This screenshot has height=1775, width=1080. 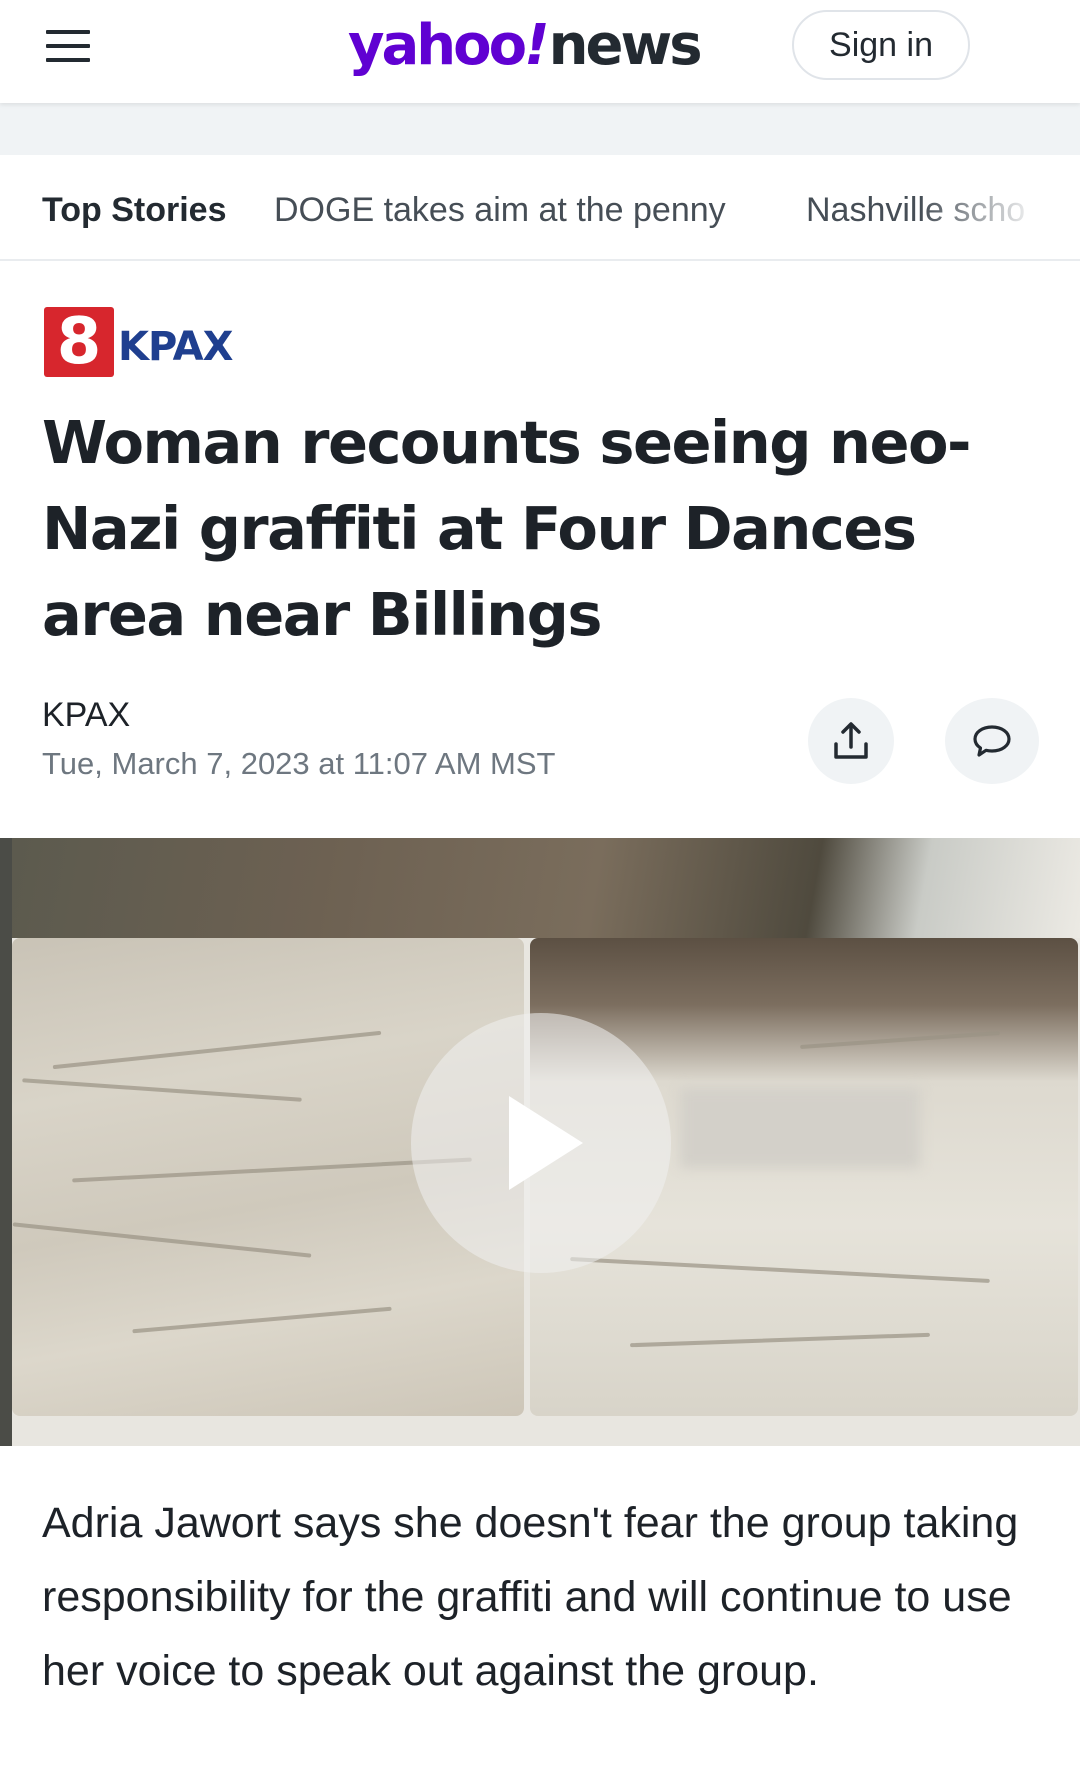 What do you see at coordinates (6, 1142) in the screenshot?
I see `video-left-edge` at bounding box center [6, 1142].